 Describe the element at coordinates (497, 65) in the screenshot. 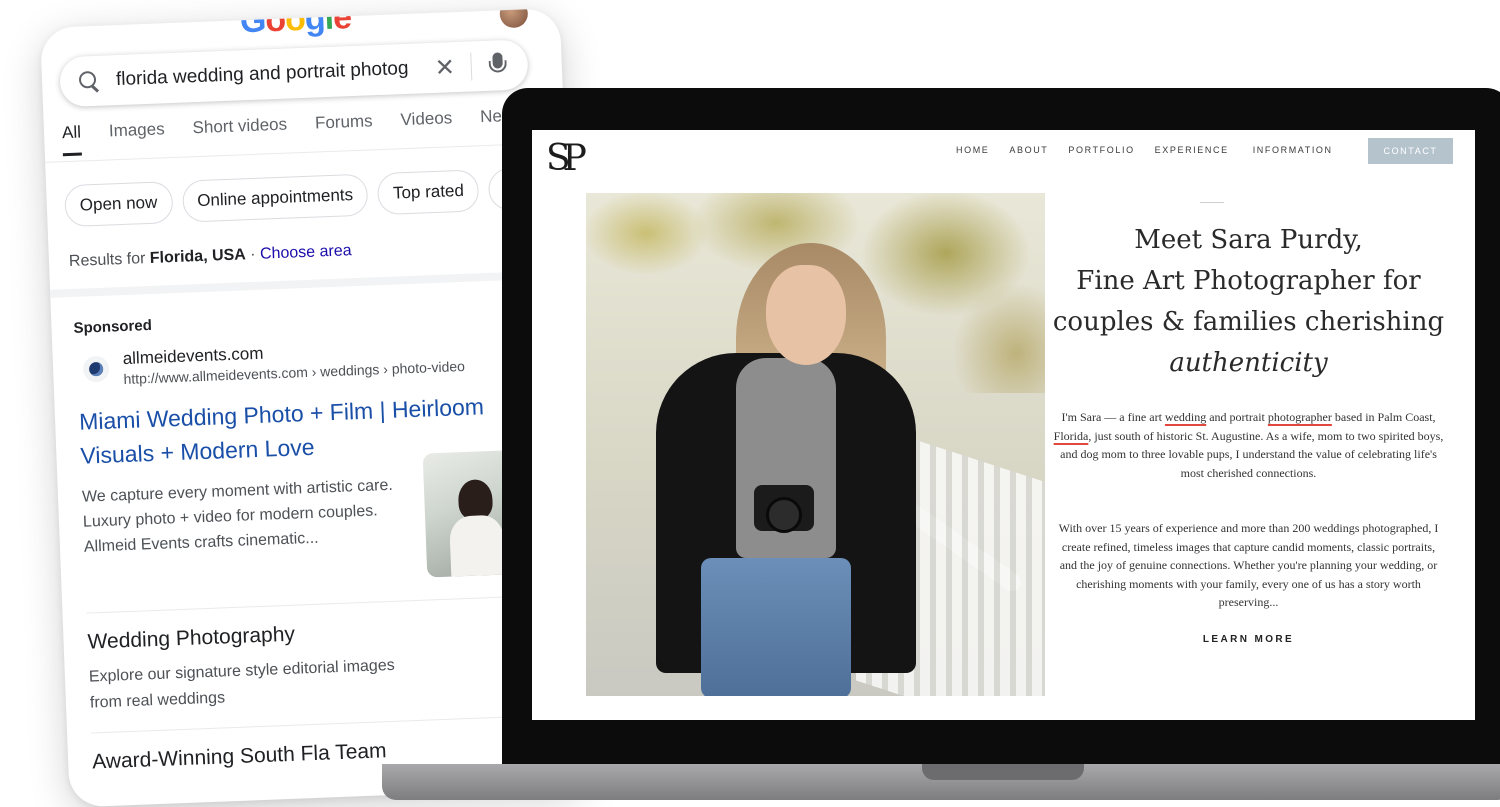

I see `microphone-icon` at that location.